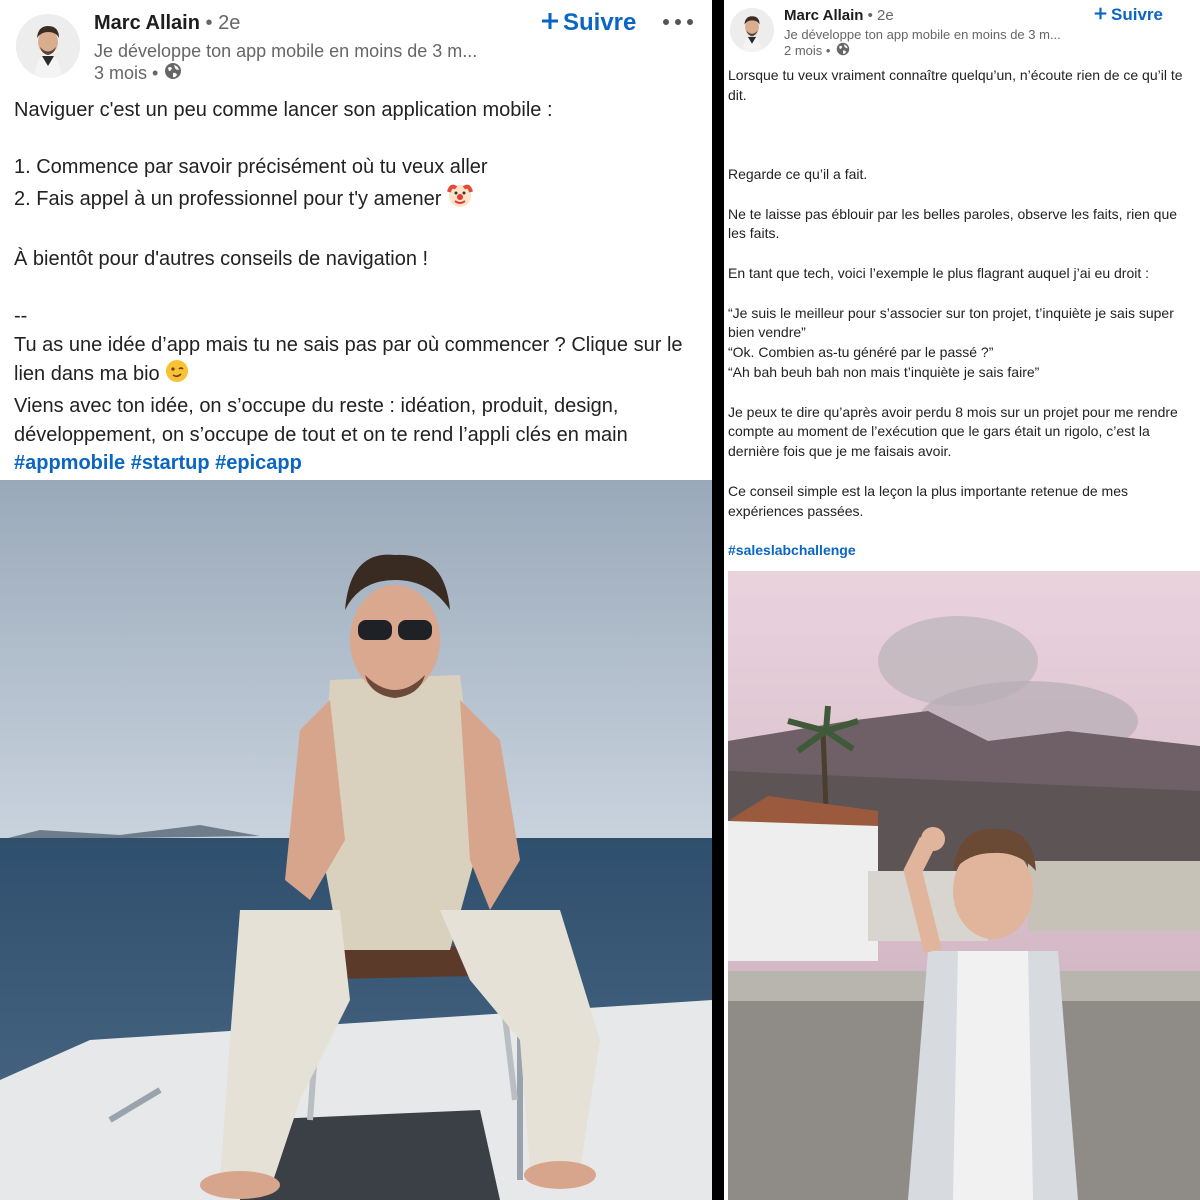 The image size is (1200, 1200). I want to click on post-meta: 2 mois •, so click(817, 50).